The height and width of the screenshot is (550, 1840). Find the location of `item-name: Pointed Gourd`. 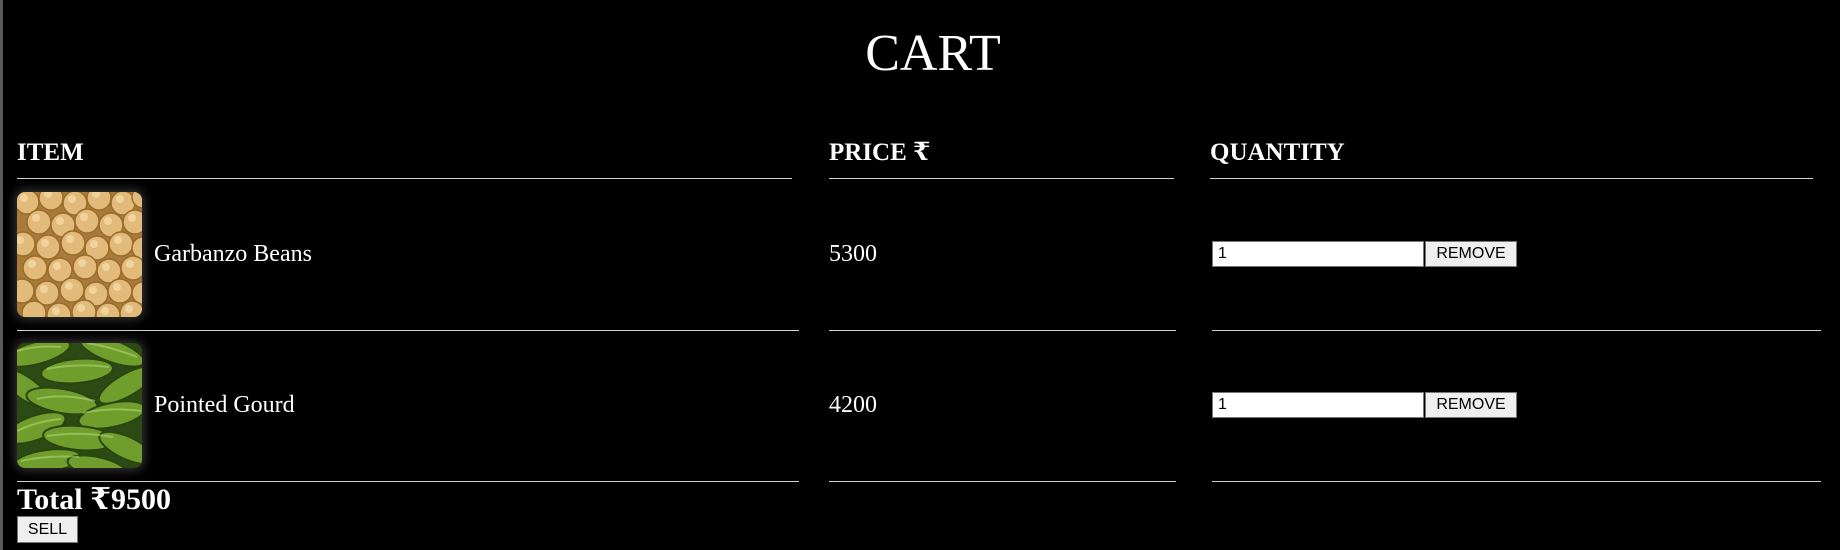

item-name: Pointed Gourd is located at coordinates (224, 405).